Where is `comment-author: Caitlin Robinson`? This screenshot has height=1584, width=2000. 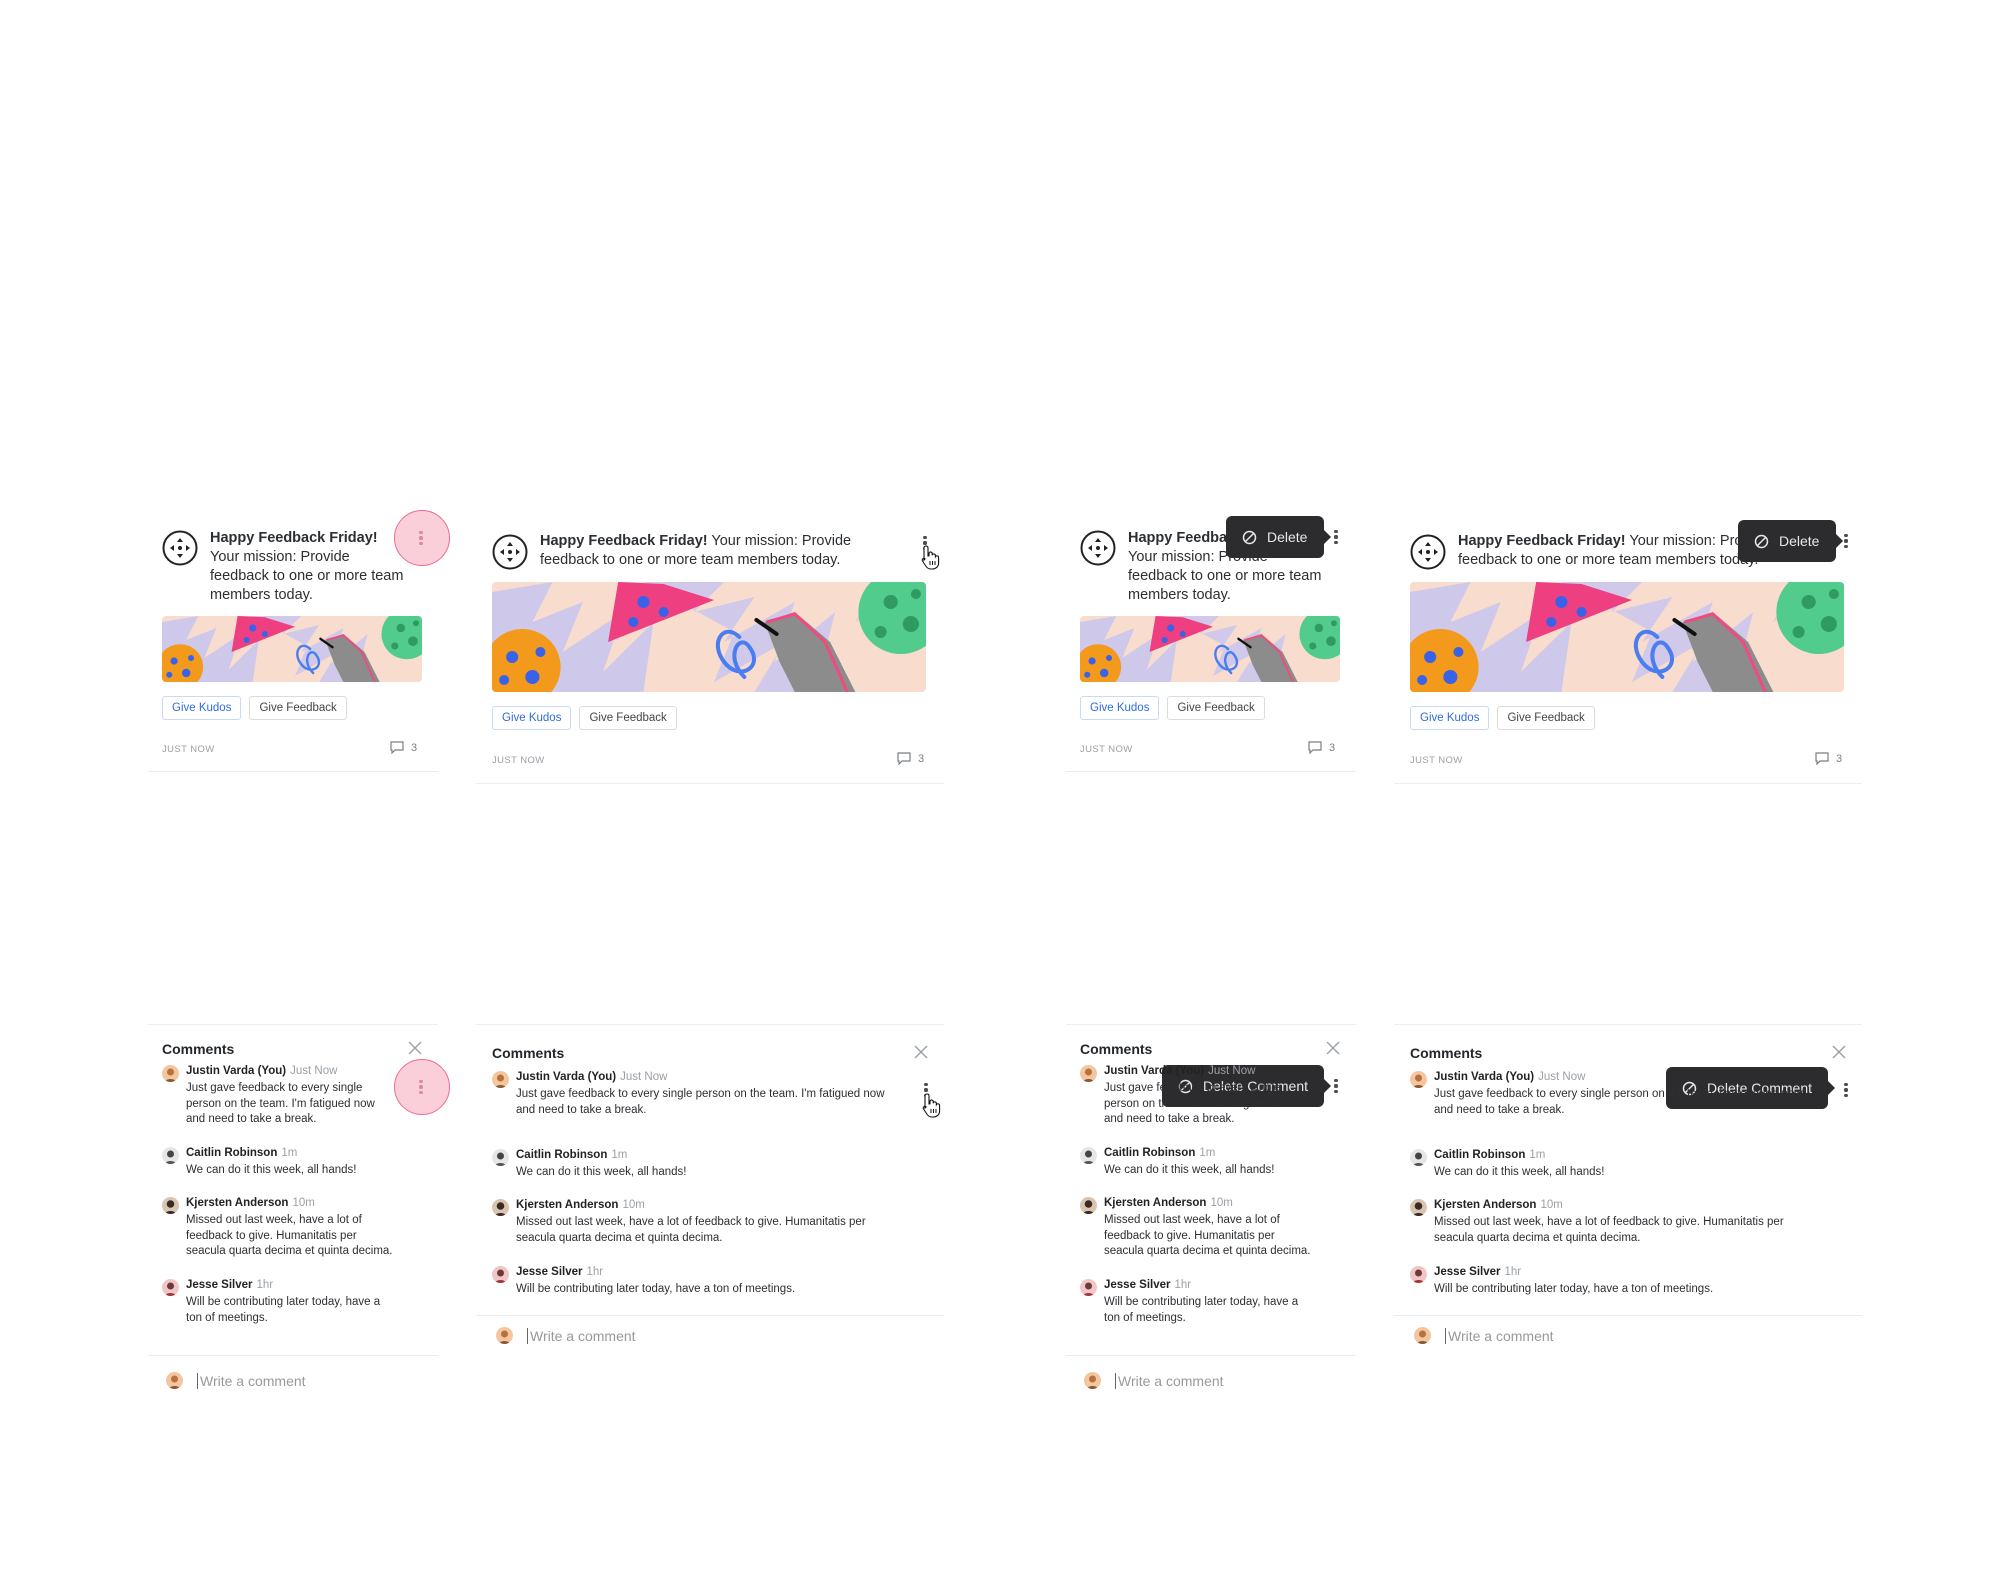
comment-author: Caitlin Robinson is located at coordinates (1150, 1153).